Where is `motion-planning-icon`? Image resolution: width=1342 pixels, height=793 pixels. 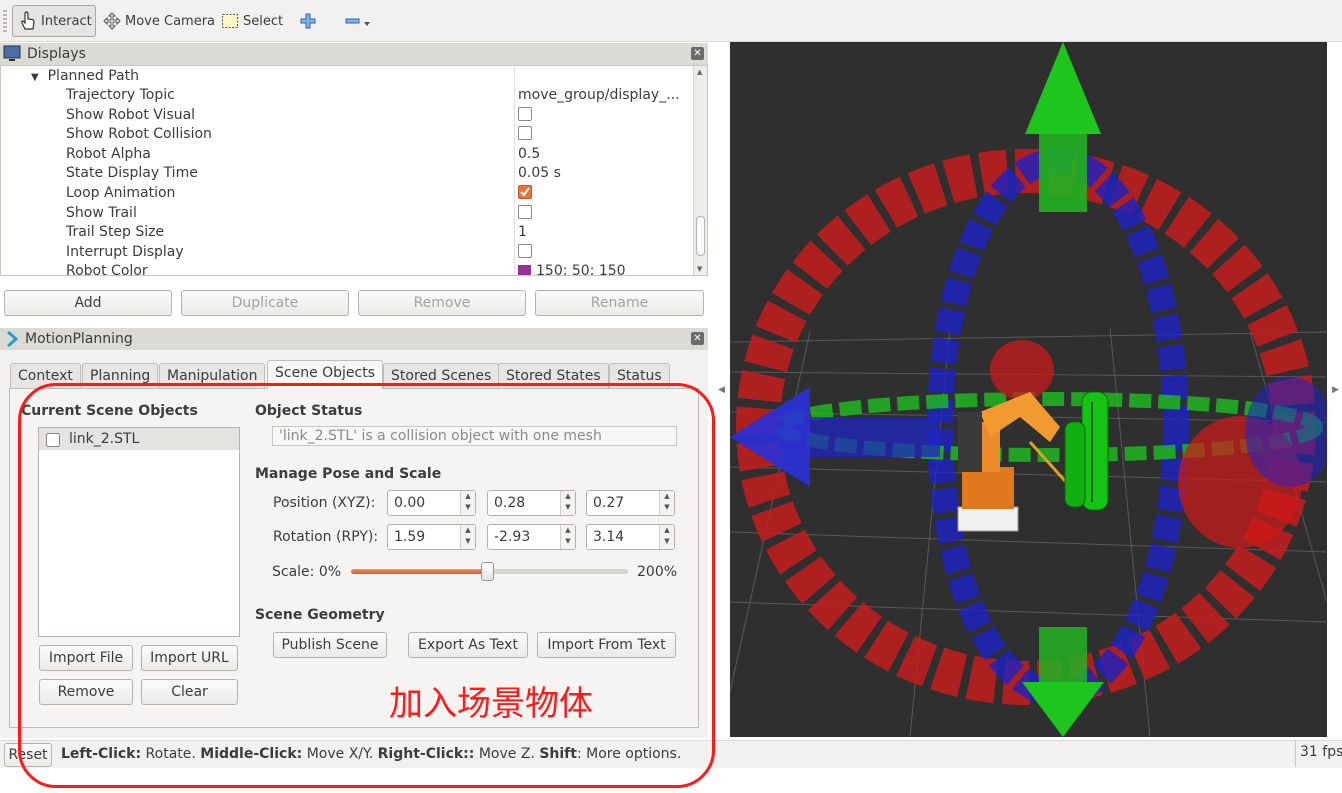
motion-planning-icon is located at coordinates (13, 339).